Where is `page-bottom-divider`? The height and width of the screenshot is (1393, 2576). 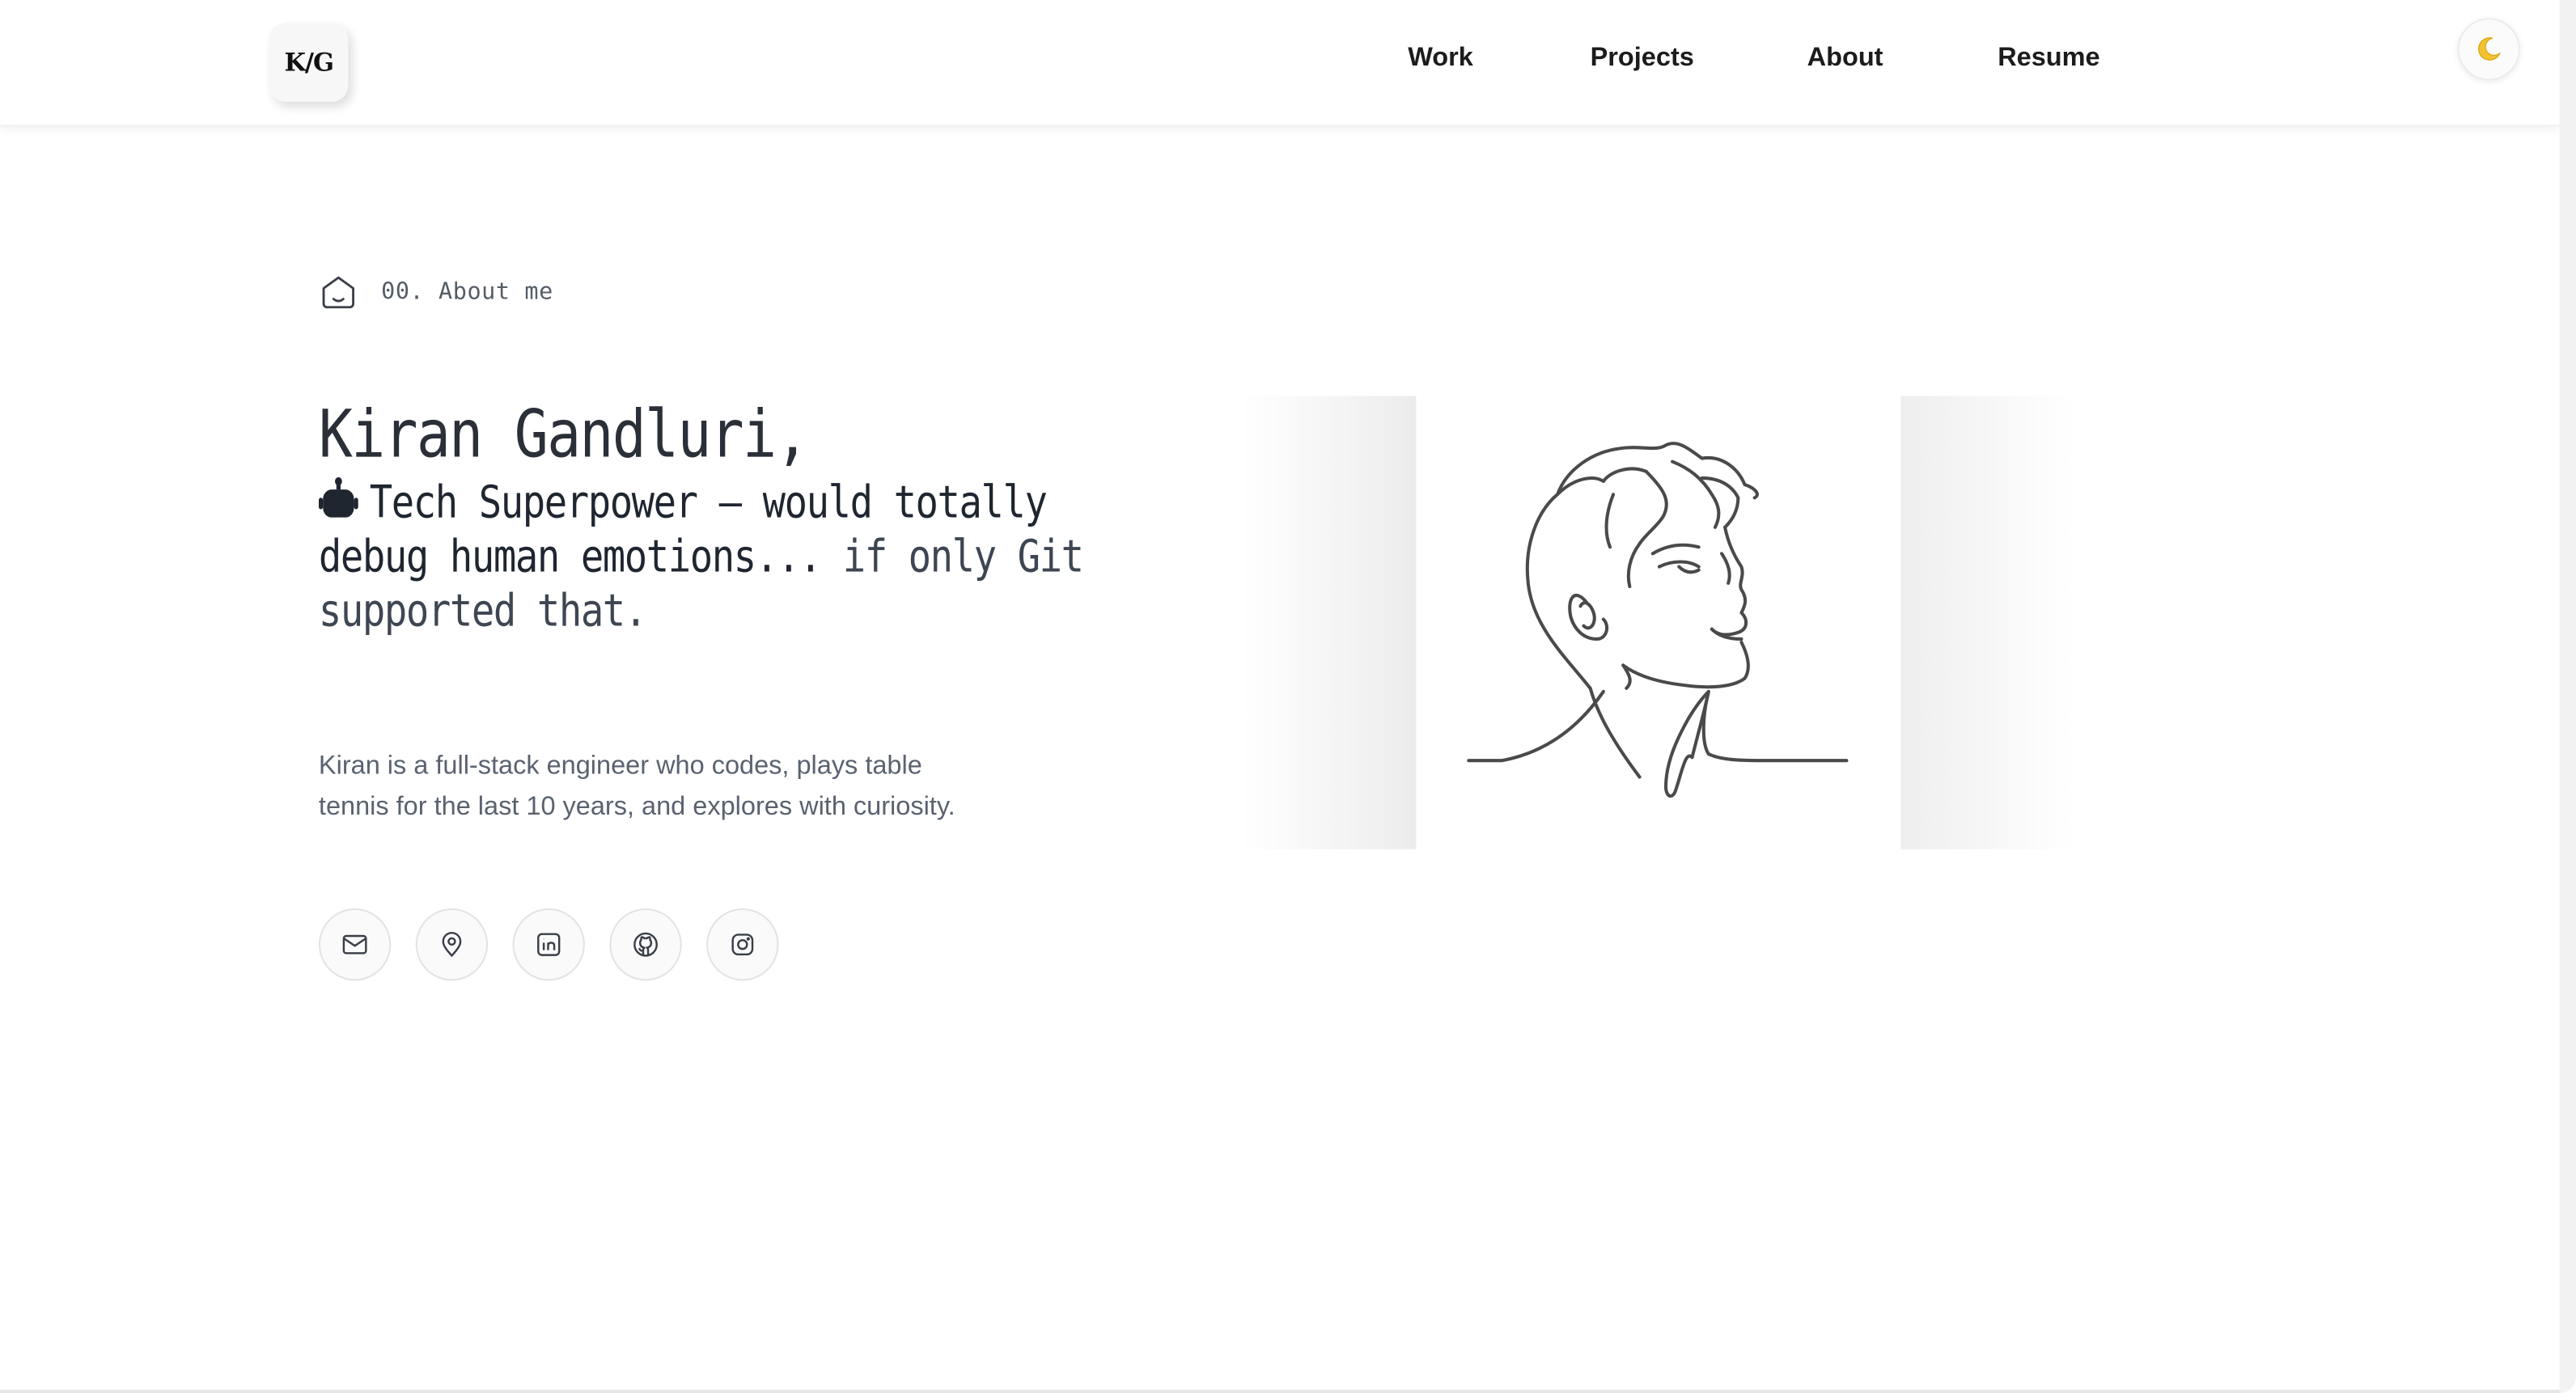
page-bottom-divider is located at coordinates (1280, 1391).